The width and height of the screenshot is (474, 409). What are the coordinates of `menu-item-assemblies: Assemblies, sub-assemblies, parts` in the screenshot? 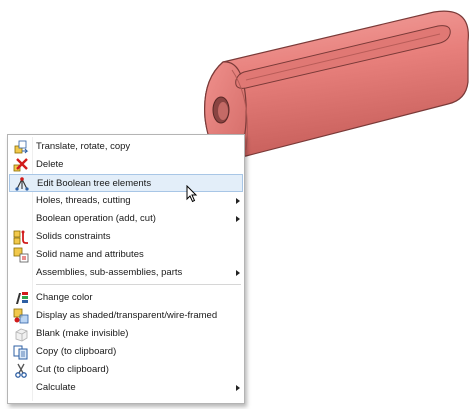 It's located at (126, 273).